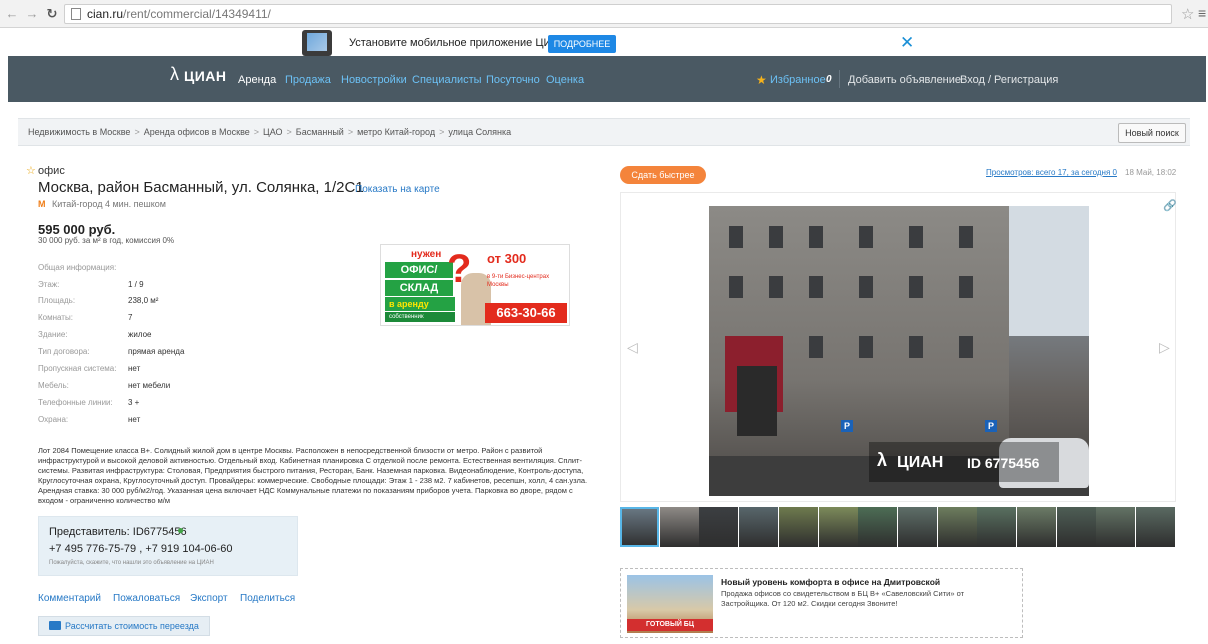  Describe the element at coordinates (51, 171) in the screenshot. I see `offer-type: офис` at that location.